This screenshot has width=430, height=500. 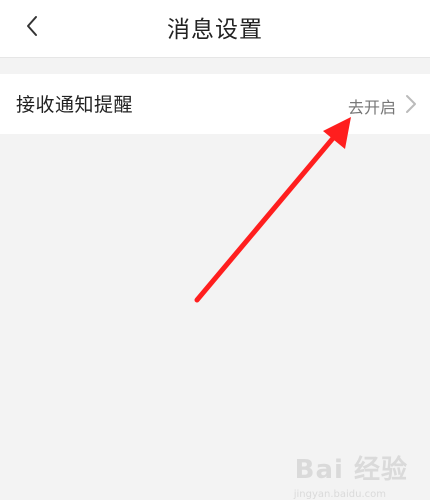 I want to click on watermark-logo: Bai 经验, so click(x=351, y=470).